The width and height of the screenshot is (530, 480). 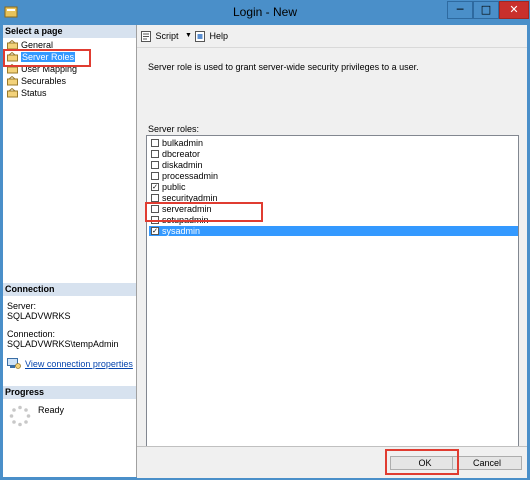 I want to click on role-label: public, so click(x=174, y=187).